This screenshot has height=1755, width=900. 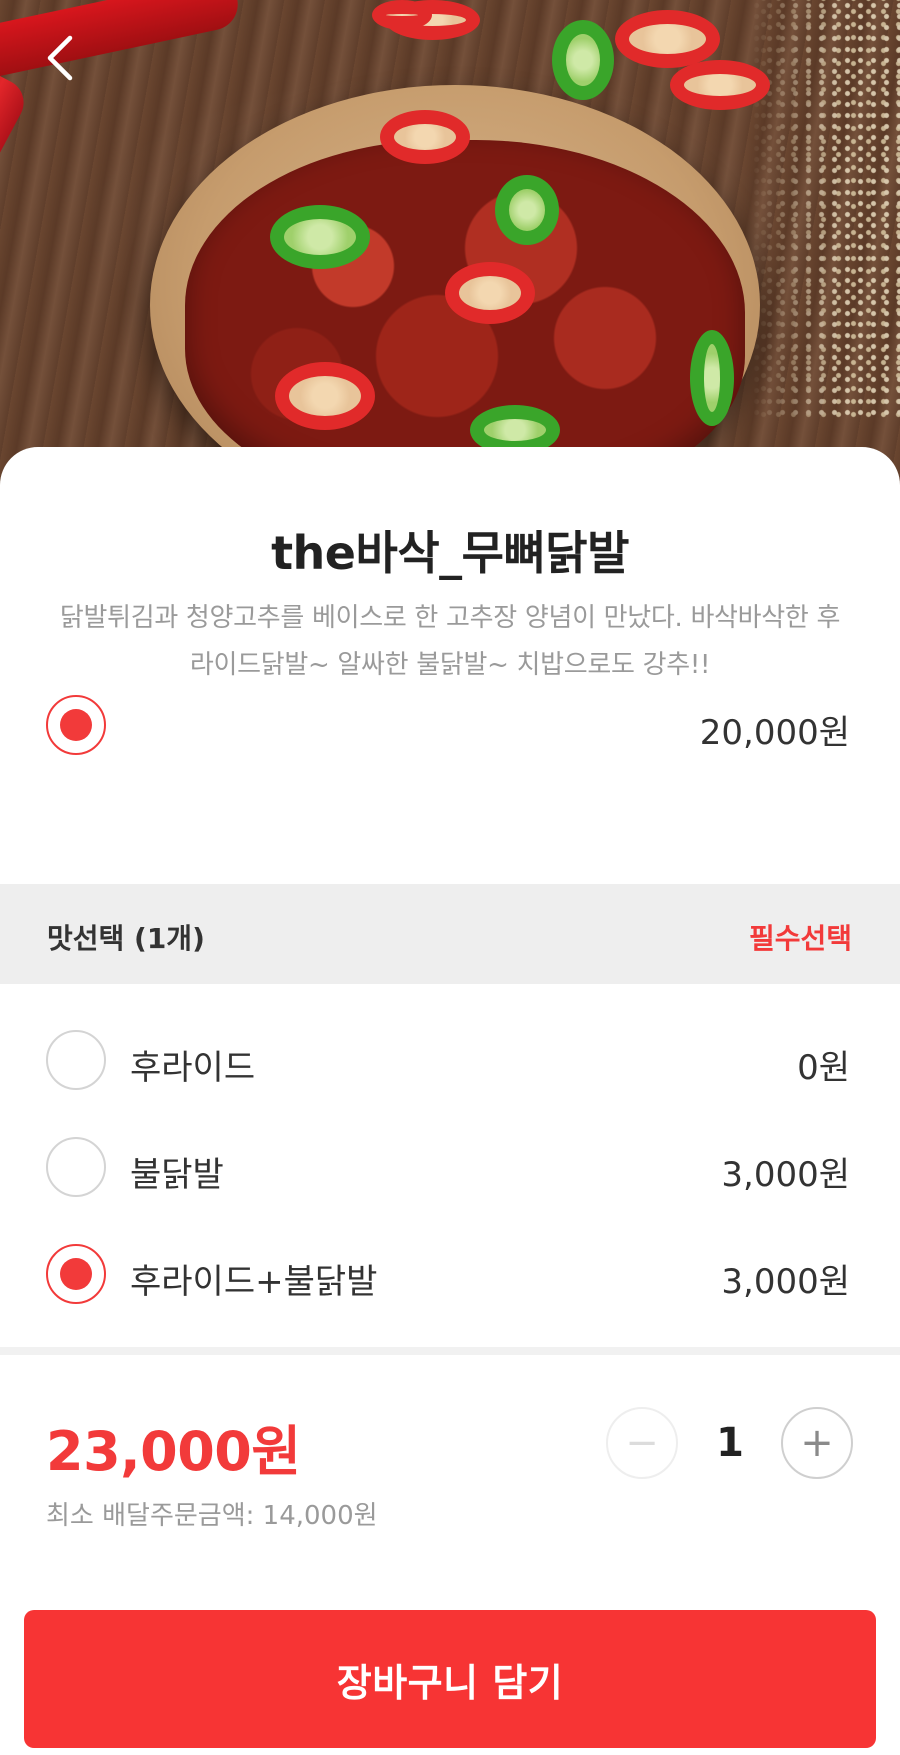 What do you see at coordinates (825, 210) in the screenshot?
I see `sesame-seeds` at bounding box center [825, 210].